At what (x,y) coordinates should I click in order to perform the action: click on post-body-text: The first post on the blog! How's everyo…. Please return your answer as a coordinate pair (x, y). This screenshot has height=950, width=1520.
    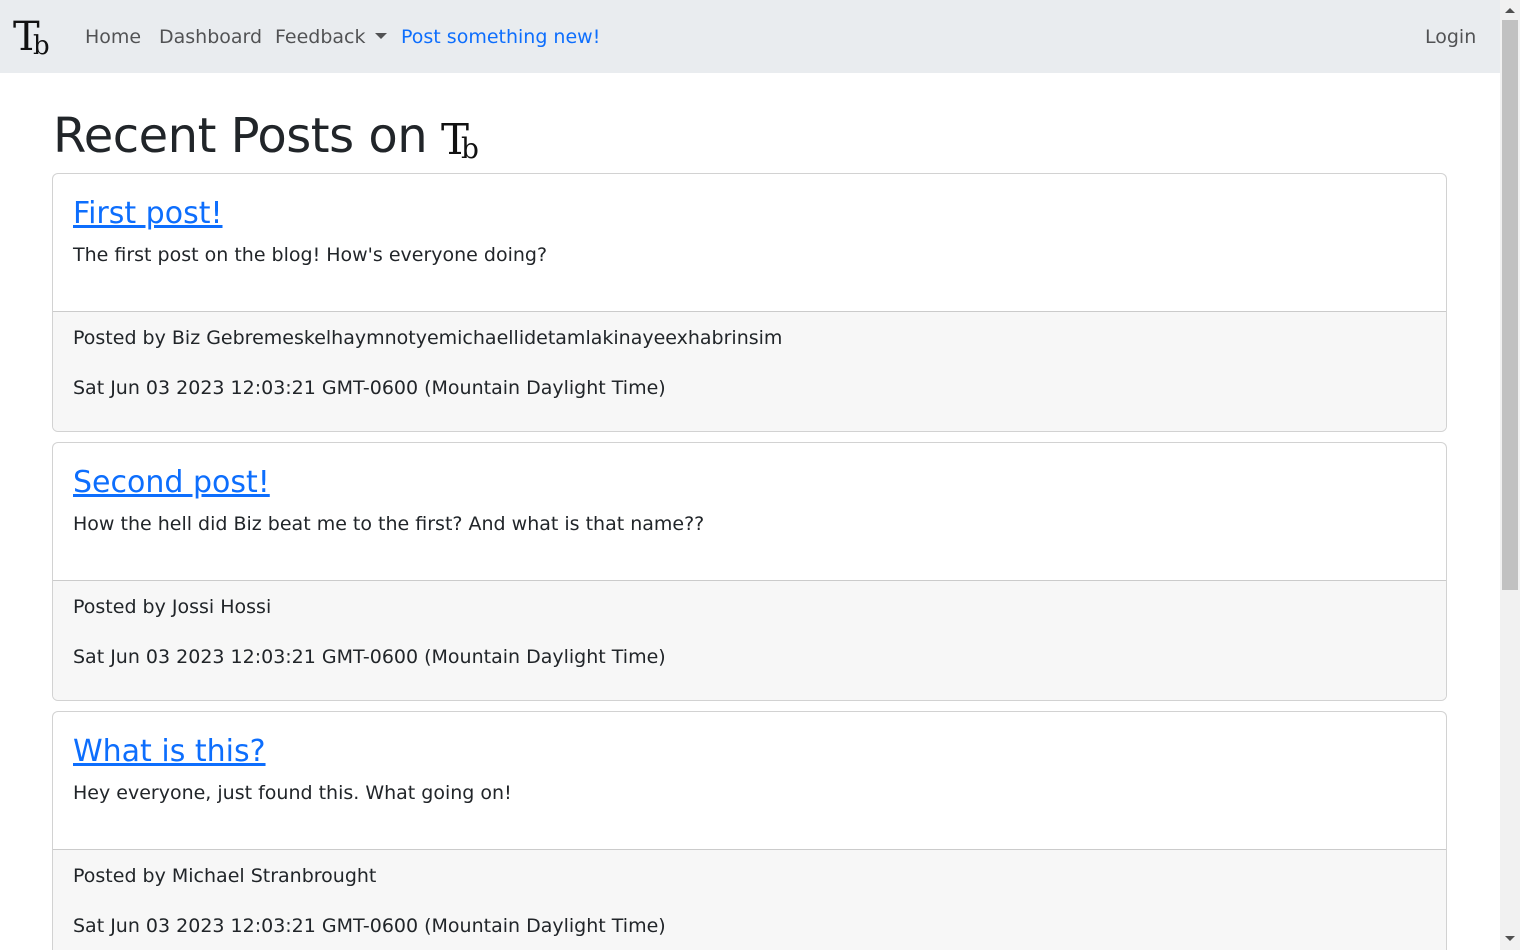
    Looking at the image, I should click on (310, 255).